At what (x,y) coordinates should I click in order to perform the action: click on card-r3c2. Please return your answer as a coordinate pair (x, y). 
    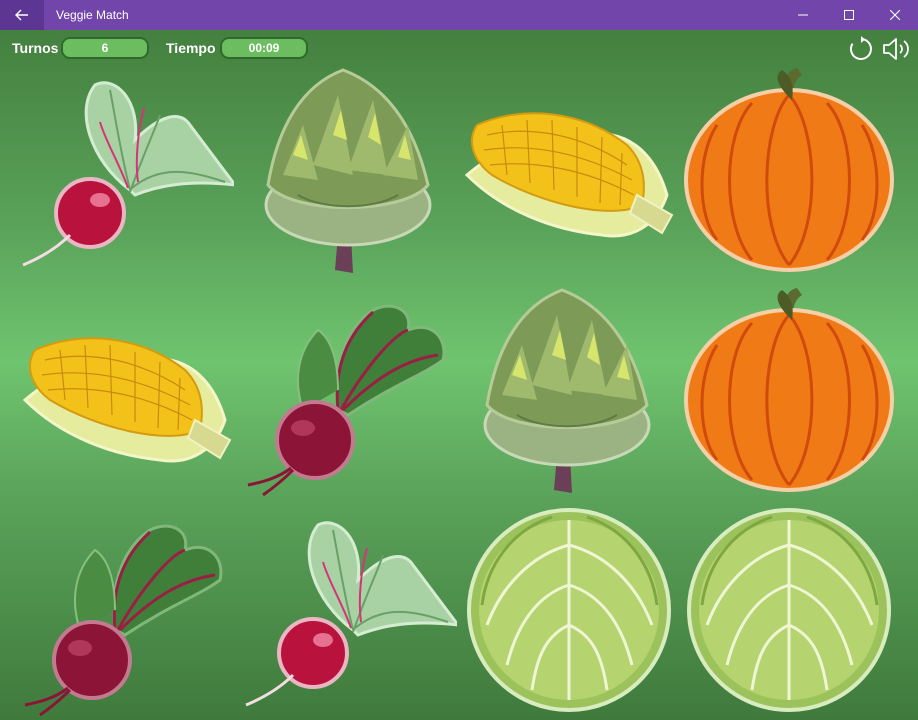
    Looking at the image, I should click on (350, 615).